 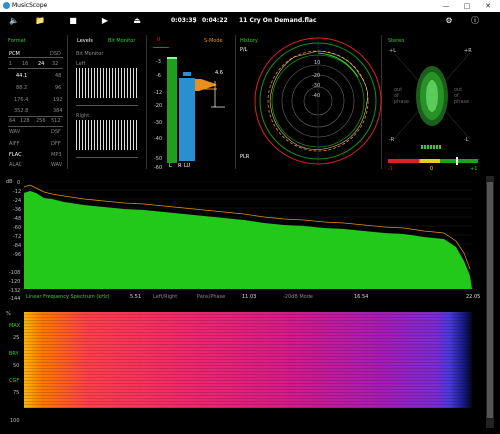 I want to click on stop-icon: ■, so click(x=73, y=21).